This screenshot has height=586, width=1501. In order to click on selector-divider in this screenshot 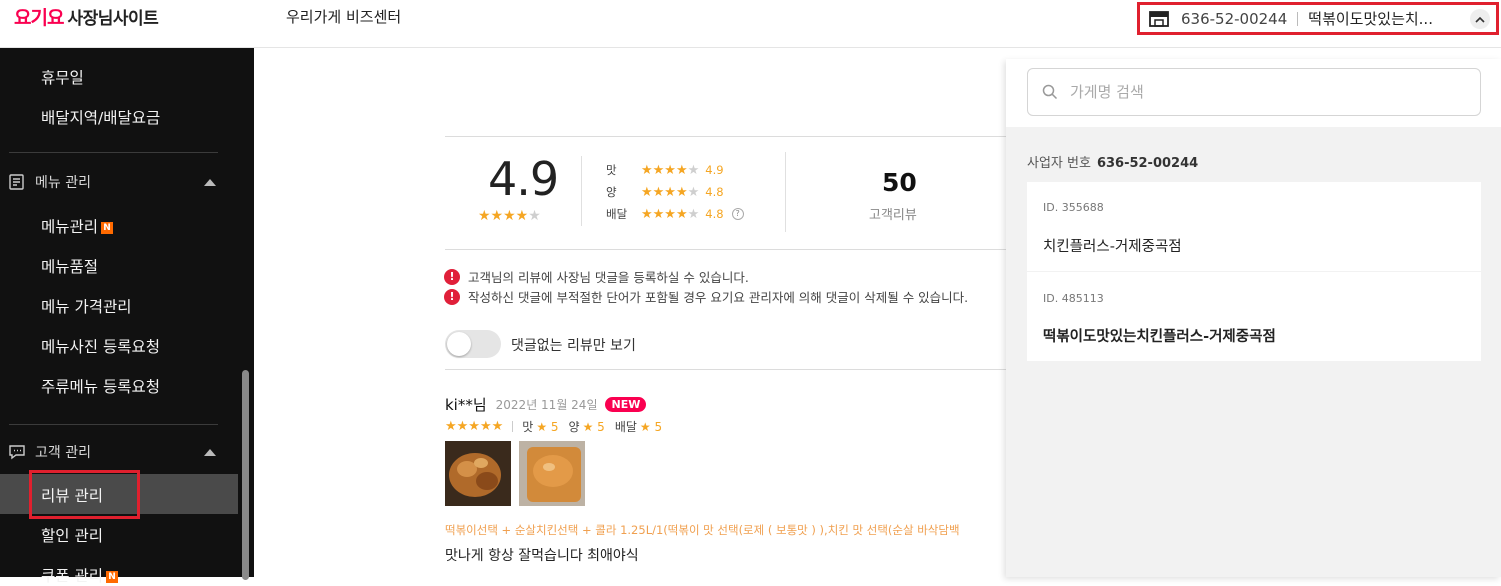, I will do `click(1298, 18)`.